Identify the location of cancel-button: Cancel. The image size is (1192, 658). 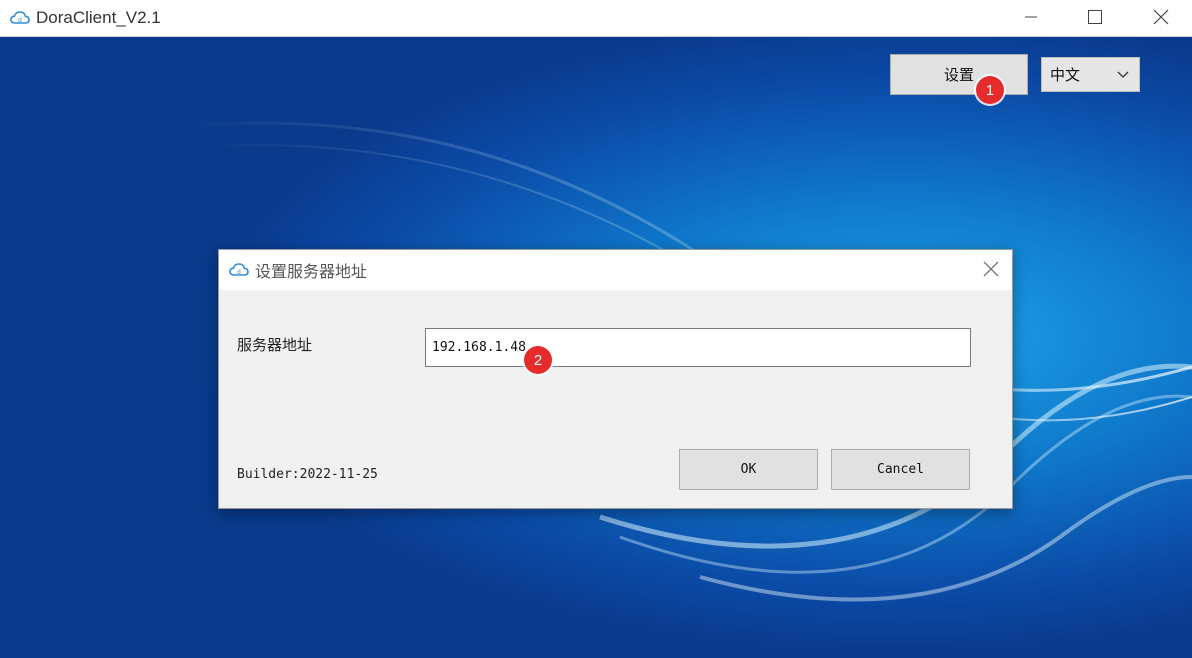
(900, 469).